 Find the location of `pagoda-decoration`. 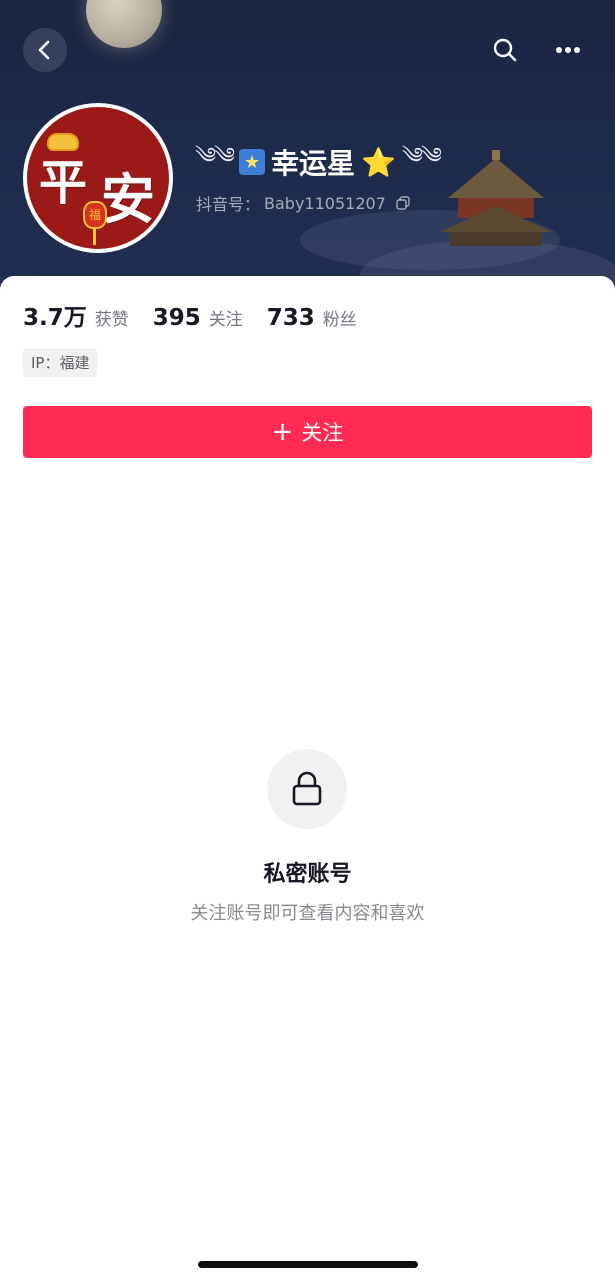

pagoda-decoration is located at coordinates (496, 198).